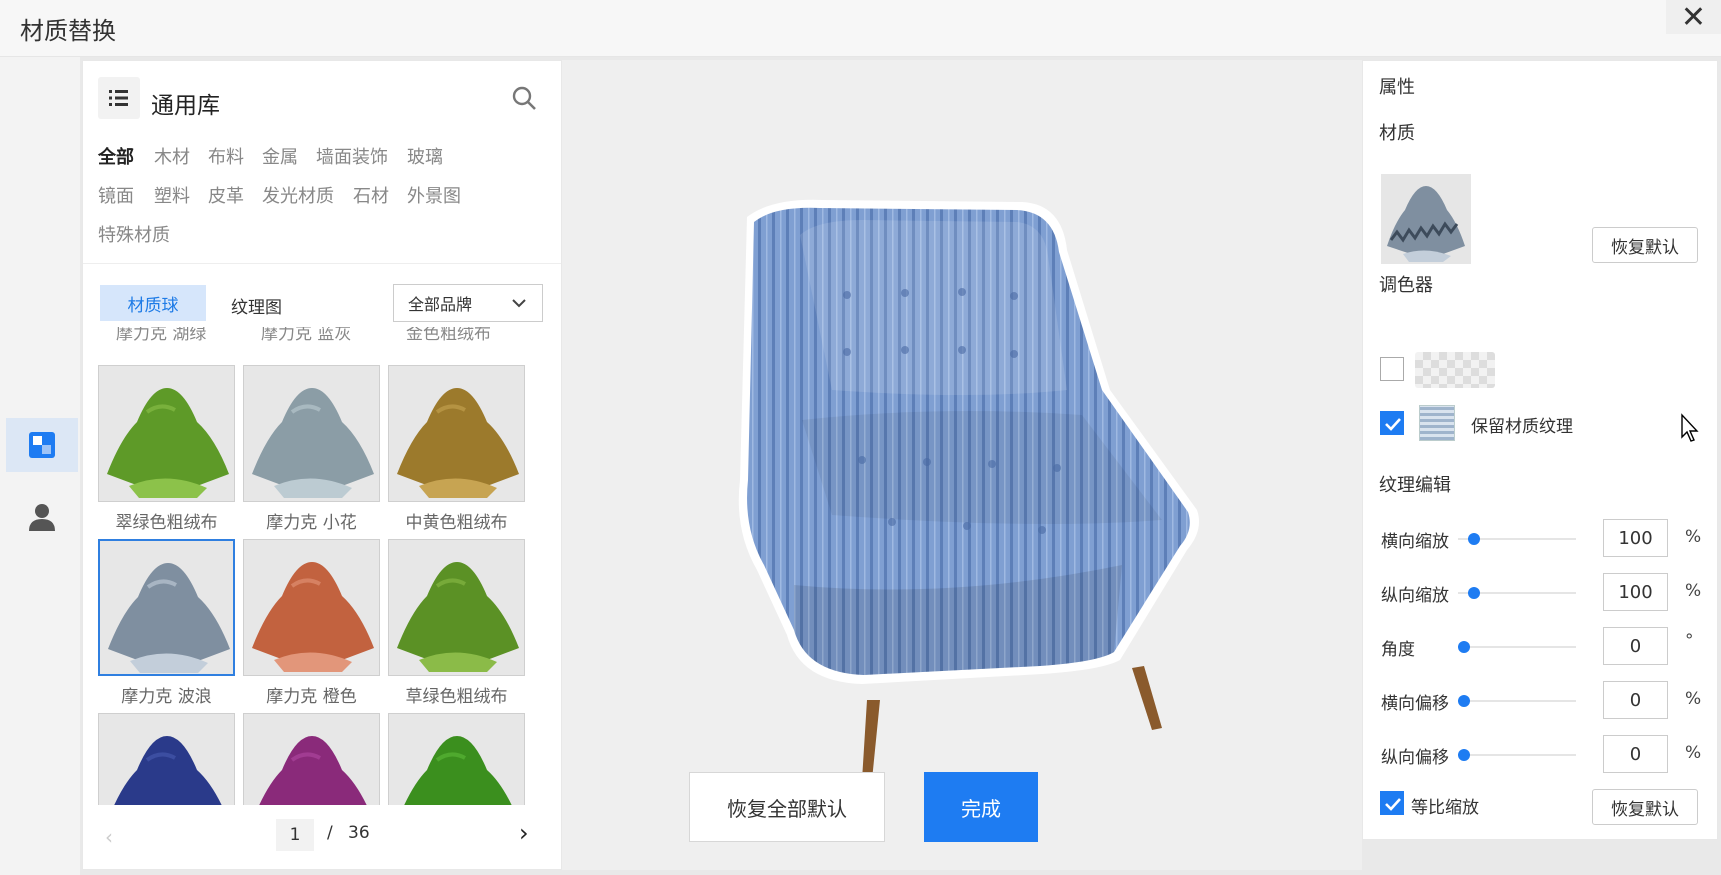 This screenshot has height=875, width=1721. Describe the element at coordinates (425, 156) in the screenshot. I see `category-glass: 玻璃` at that location.